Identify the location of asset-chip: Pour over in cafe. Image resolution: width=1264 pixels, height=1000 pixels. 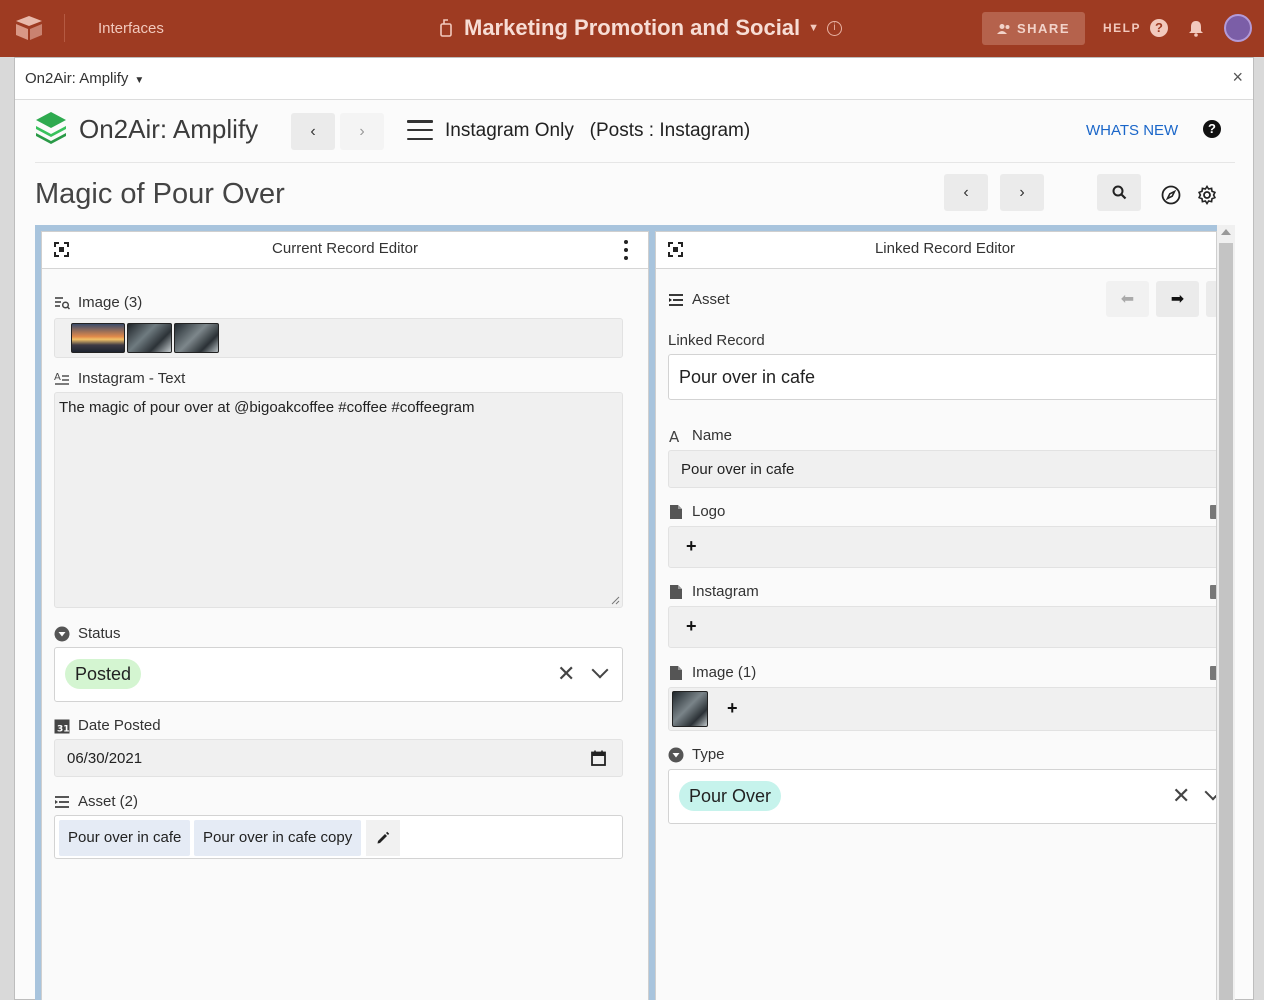
(125, 838).